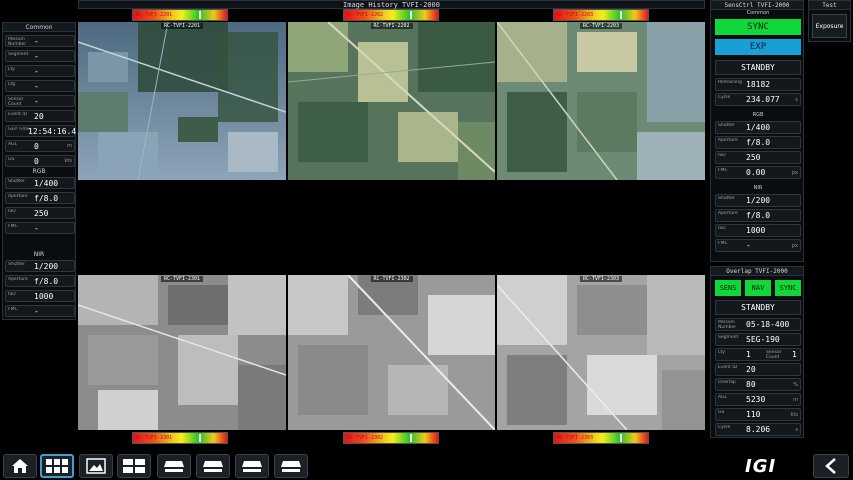 This screenshot has width=853, height=480. I want to click on sensor-3-button, so click(252, 466).